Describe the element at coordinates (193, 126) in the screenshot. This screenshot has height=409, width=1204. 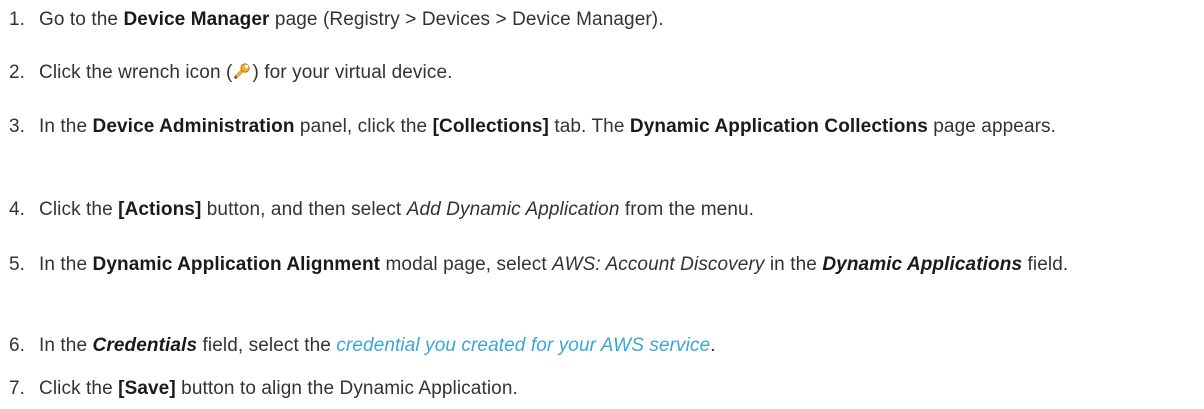
I see `device-administration-label: Device Administration` at that location.